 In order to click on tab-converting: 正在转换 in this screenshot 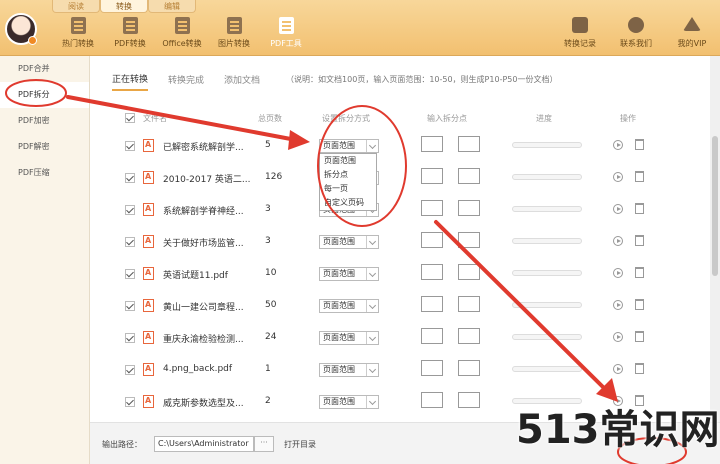, I will do `click(130, 81)`.